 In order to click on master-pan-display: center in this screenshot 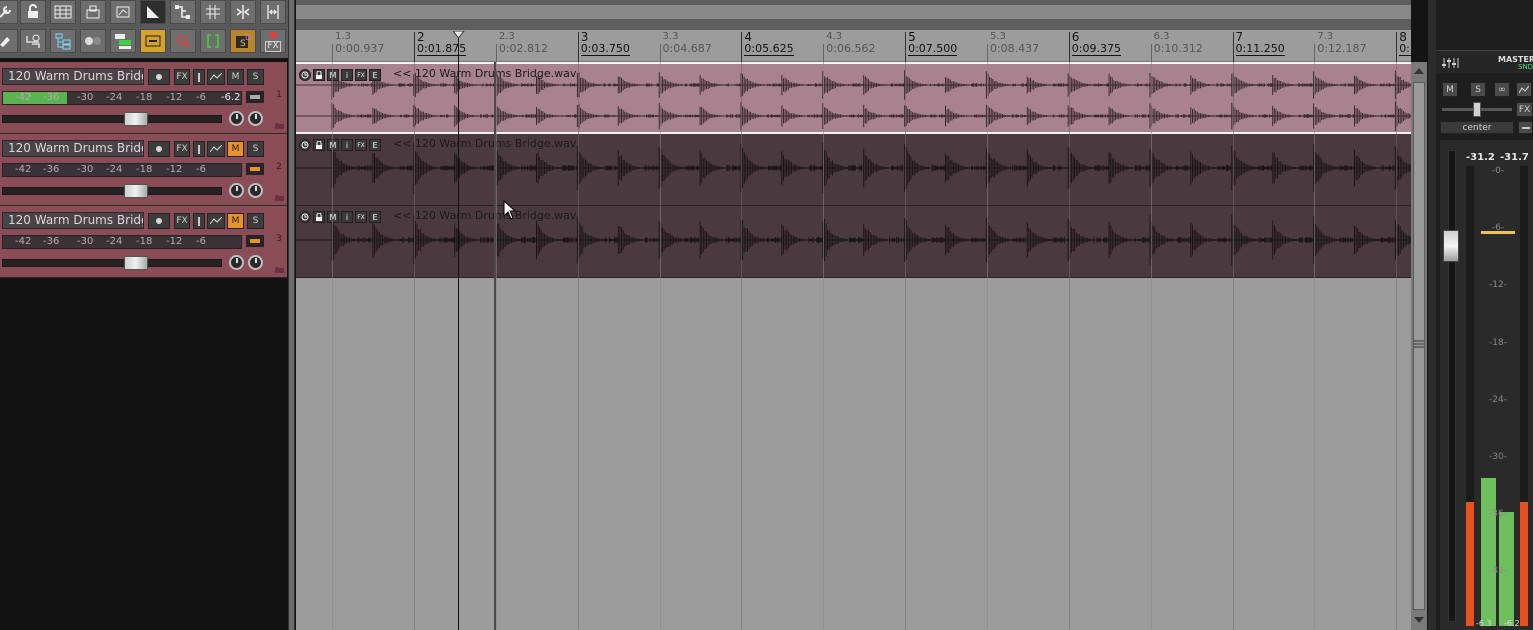, I will do `click(1477, 127)`.